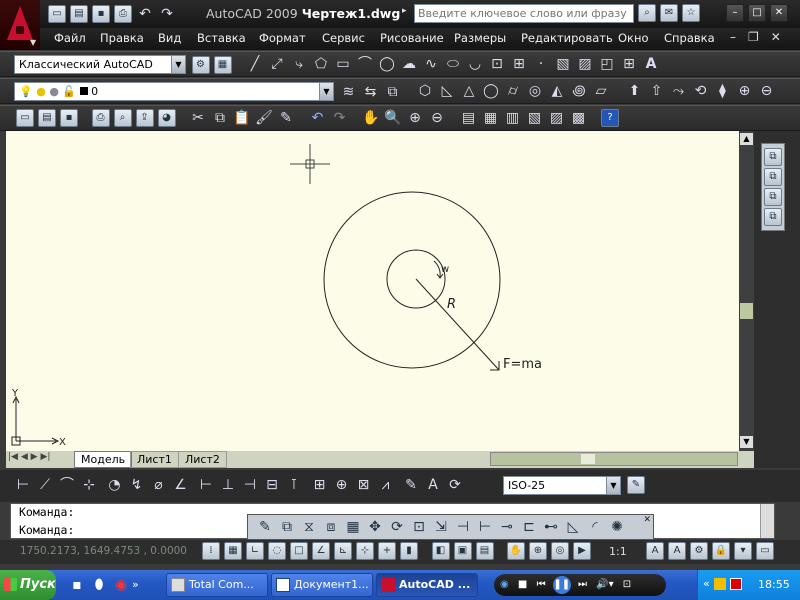  What do you see at coordinates (321, 551) in the screenshot?
I see `otrack-icon: ∠` at bounding box center [321, 551].